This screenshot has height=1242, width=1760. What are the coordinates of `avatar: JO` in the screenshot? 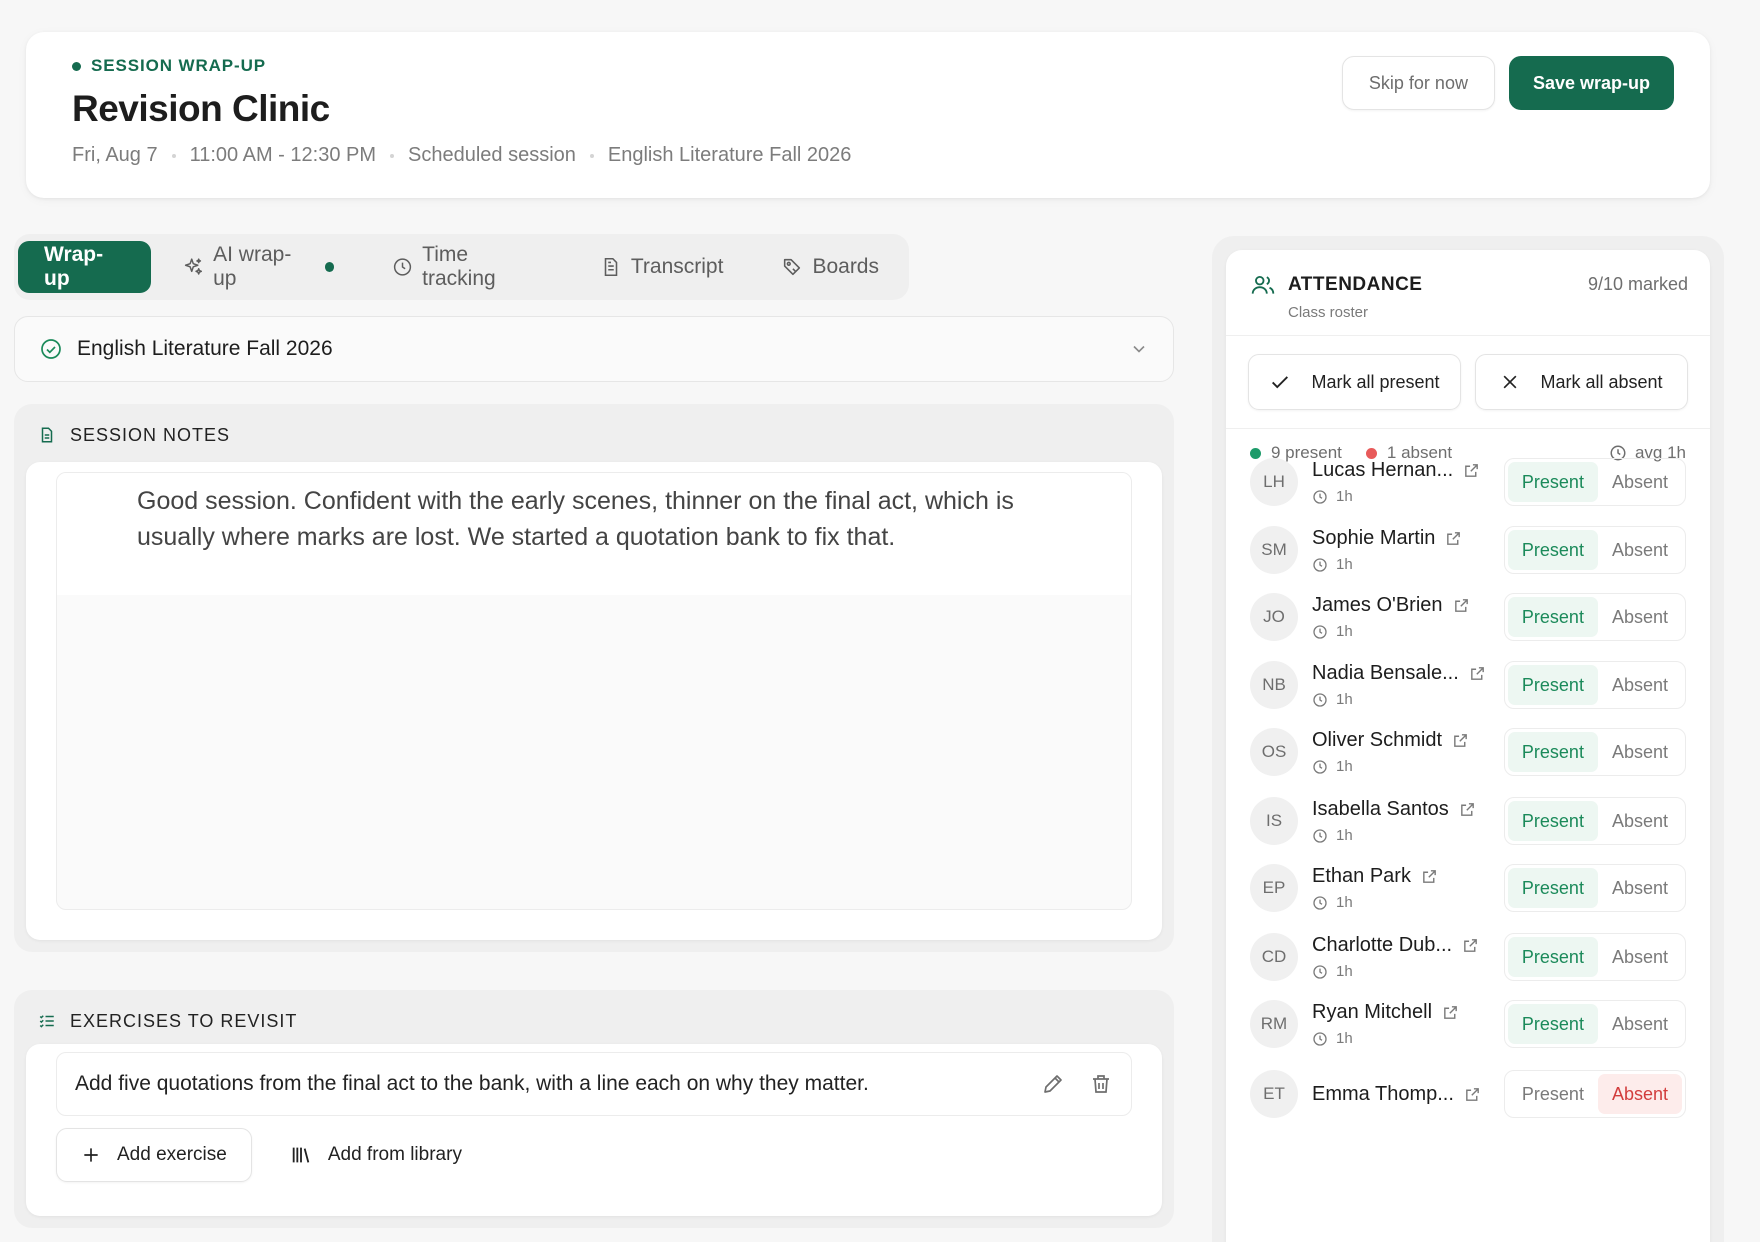 It's located at (1274, 617).